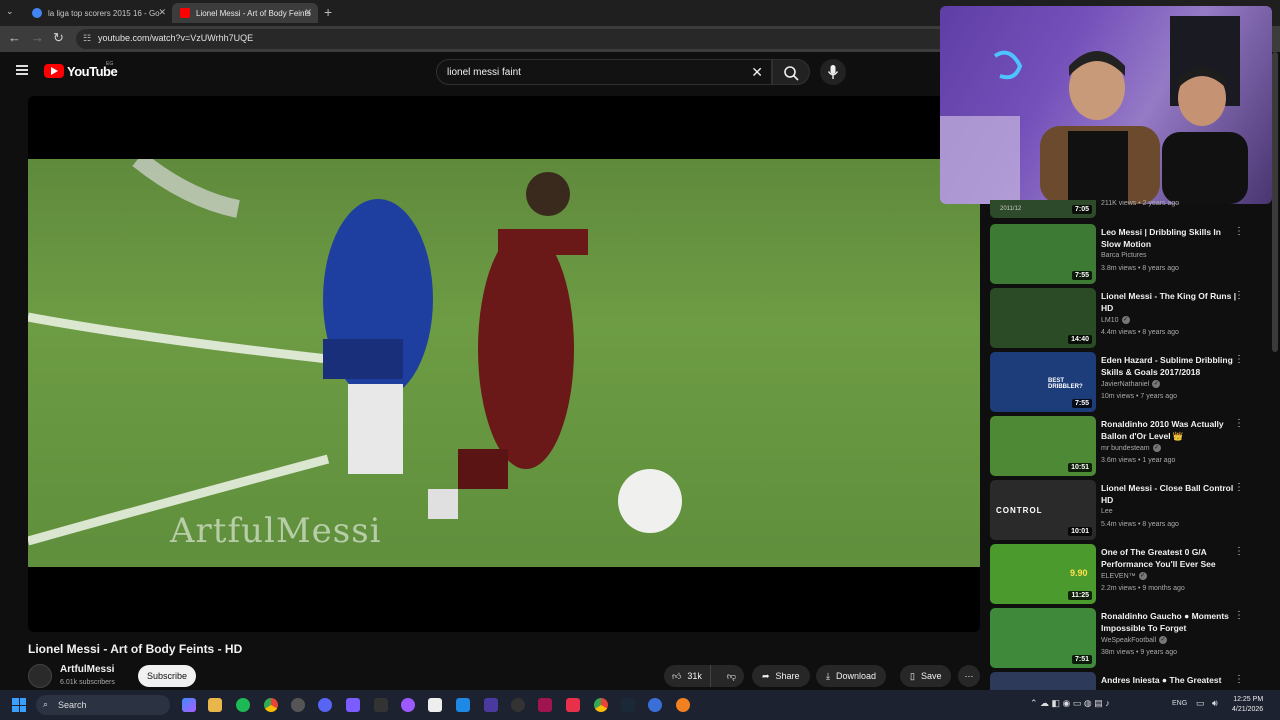 The image size is (1280, 720). What do you see at coordinates (781, 676) in the screenshot?
I see `share-button: ➦ Share` at bounding box center [781, 676].